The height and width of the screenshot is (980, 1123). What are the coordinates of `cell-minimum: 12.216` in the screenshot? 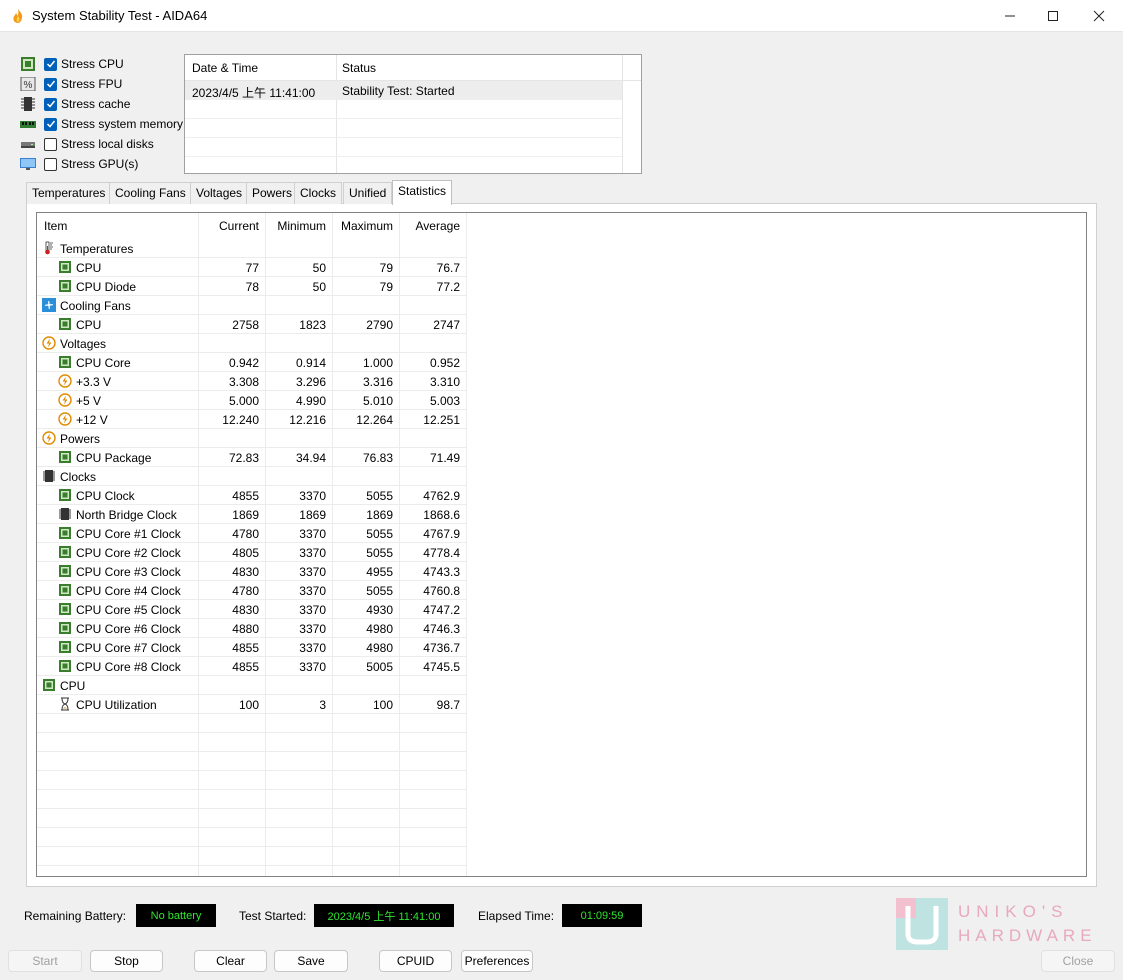 It's located at (307, 420).